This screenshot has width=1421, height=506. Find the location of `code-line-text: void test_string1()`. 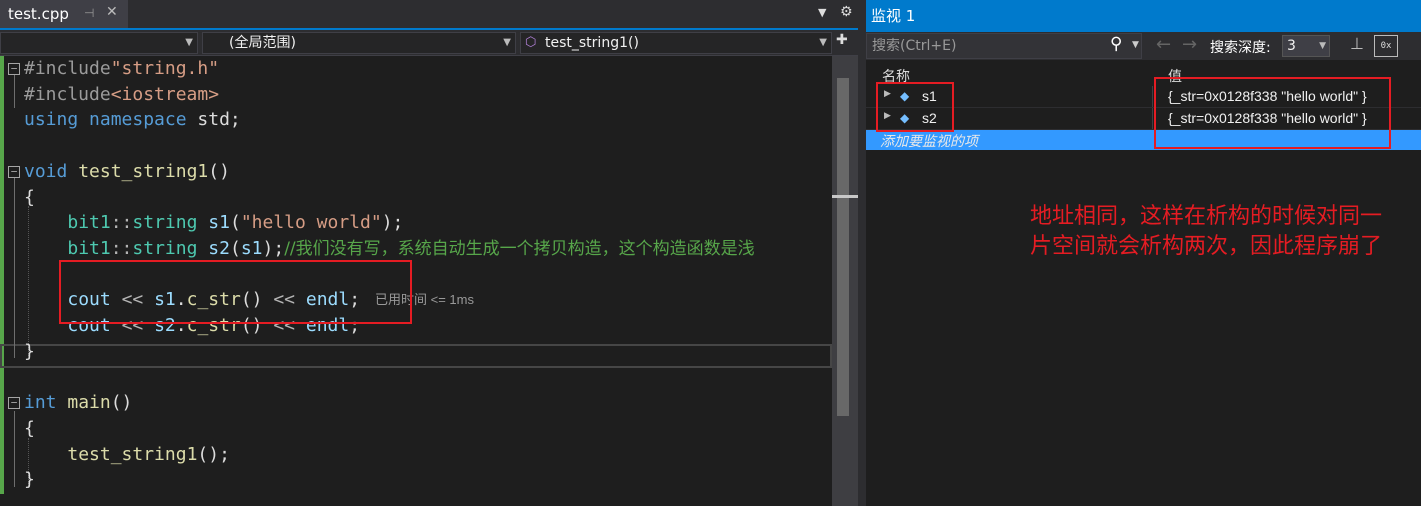

code-line-text: void test_string1() is located at coordinates (127, 172).